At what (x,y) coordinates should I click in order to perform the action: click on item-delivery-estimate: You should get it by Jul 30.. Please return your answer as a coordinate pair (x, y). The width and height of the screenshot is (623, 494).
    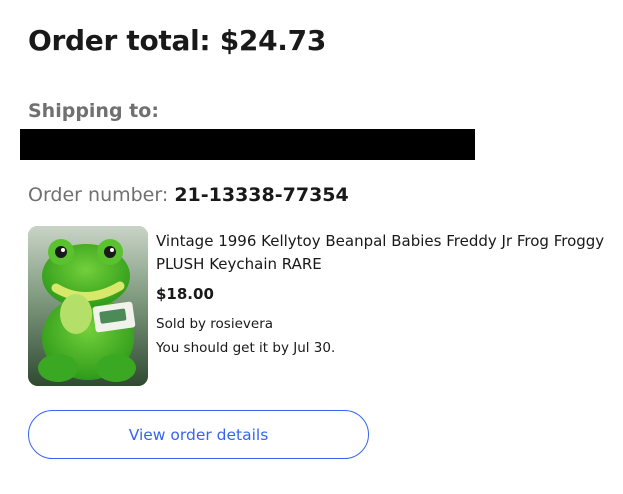
    Looking at the image, I should click on (246, 348).